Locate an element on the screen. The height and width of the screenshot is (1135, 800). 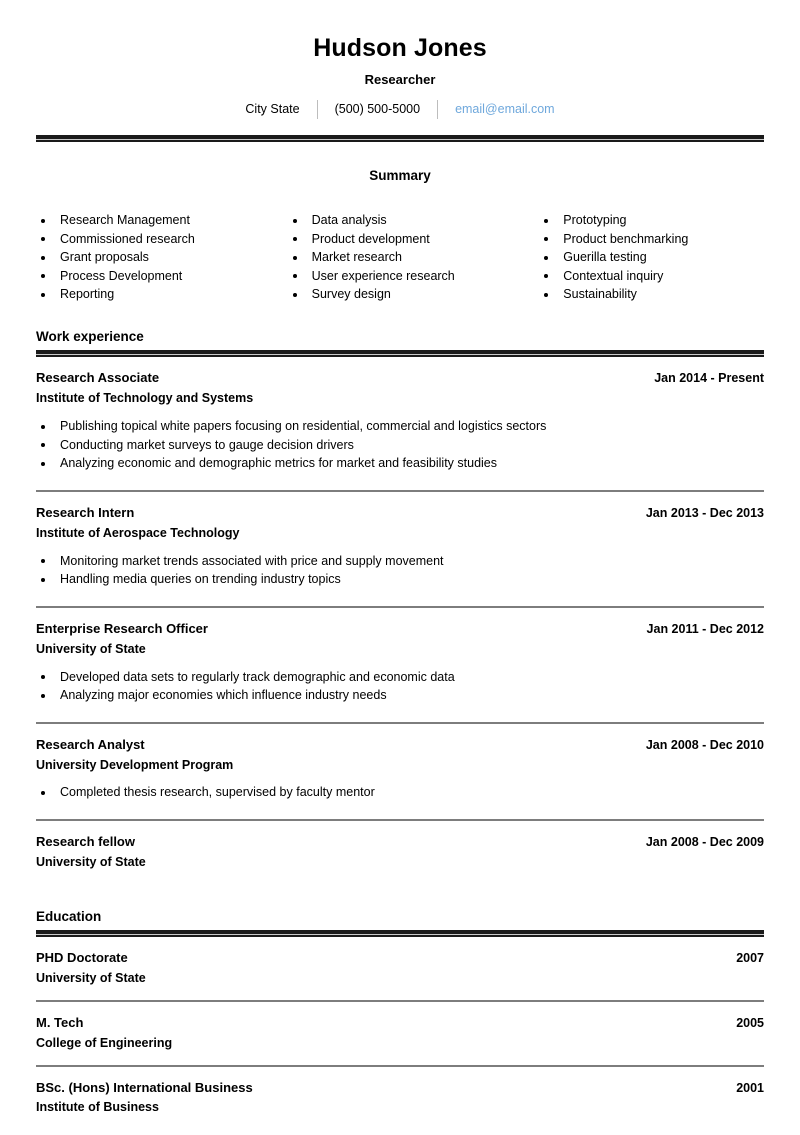
degree-title: BSc. (Hons) International Business is located at coordinates (144, 1087).